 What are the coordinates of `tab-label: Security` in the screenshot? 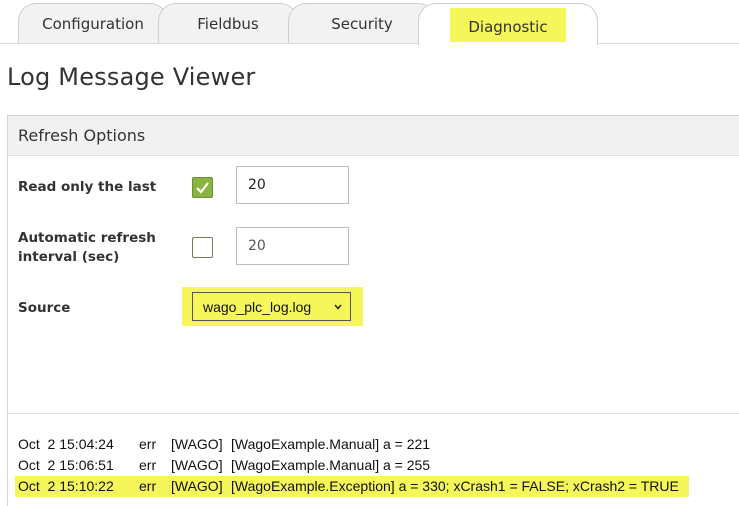 It's located at (362, 24).